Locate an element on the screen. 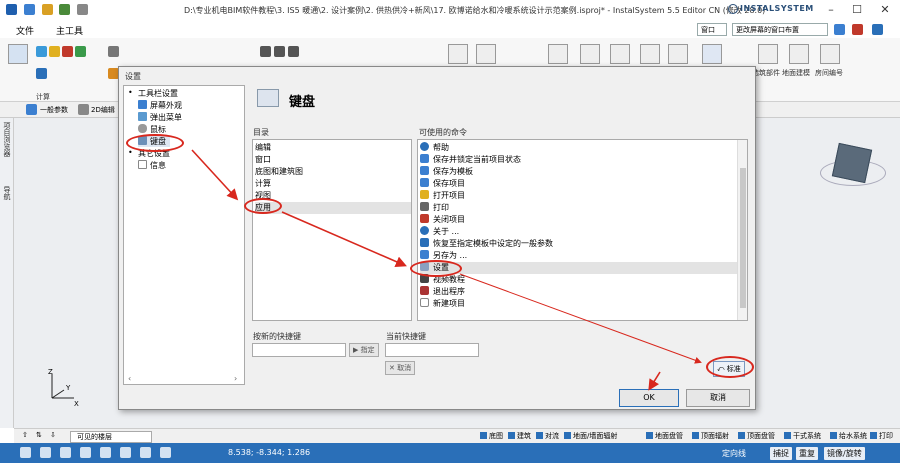  status-snap-button: 捕捉 is located at coordinates (781, 453).